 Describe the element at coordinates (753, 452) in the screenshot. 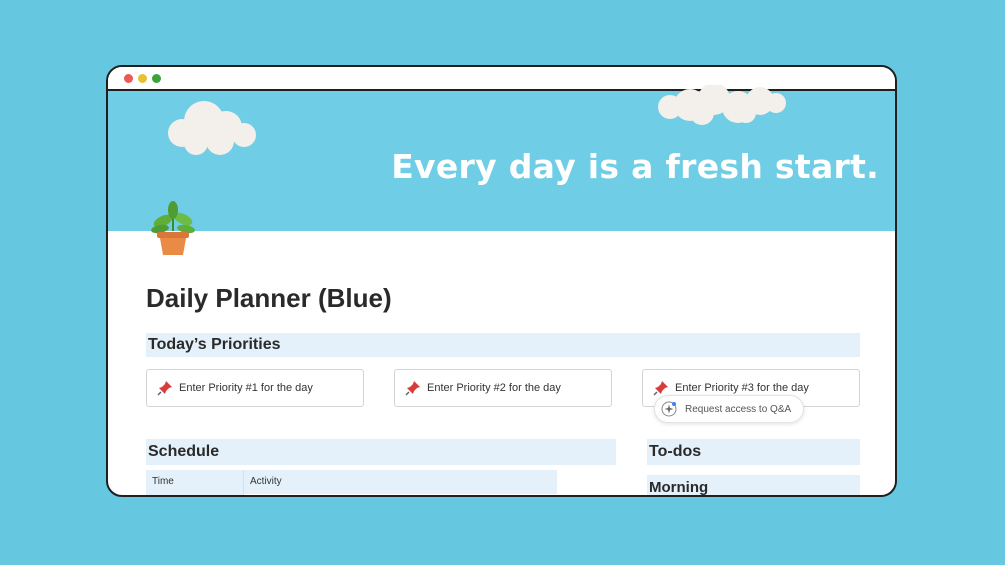

I see `todos-heading: To-dos` at that location.